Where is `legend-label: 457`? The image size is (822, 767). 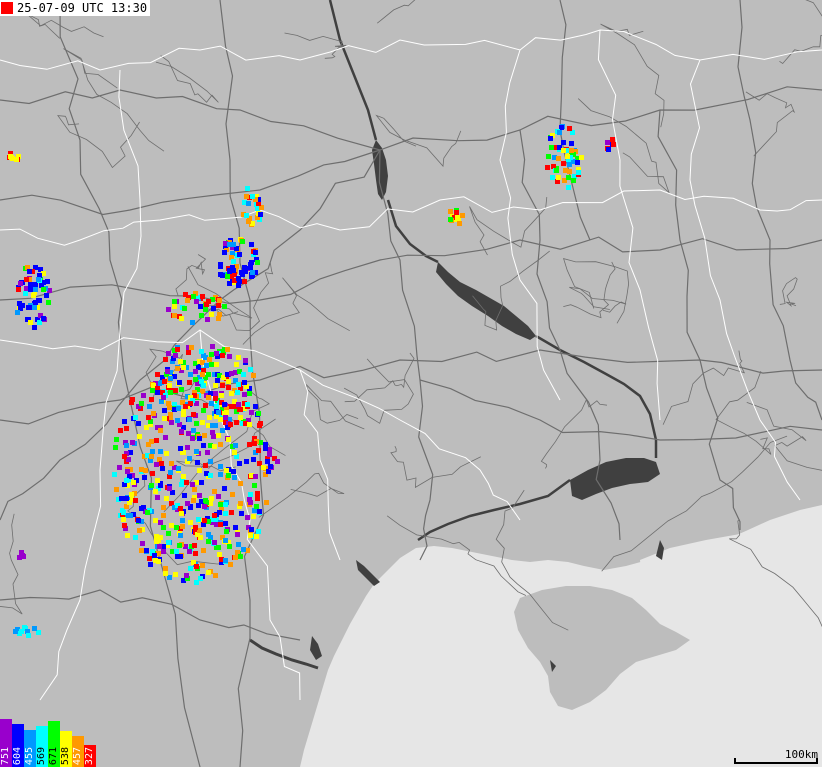 legend-label: 457 is located at coordinates (77, 755).